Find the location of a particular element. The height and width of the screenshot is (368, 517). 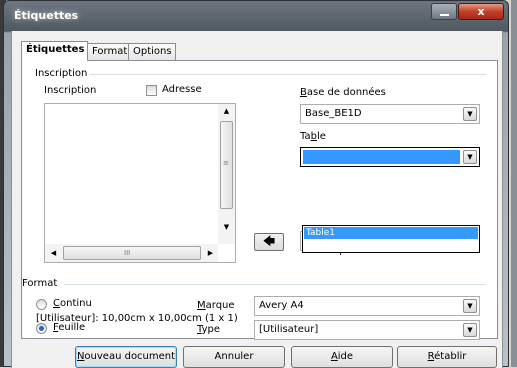

dialog-title: Étiquettes is located at coordinates (46, 15).